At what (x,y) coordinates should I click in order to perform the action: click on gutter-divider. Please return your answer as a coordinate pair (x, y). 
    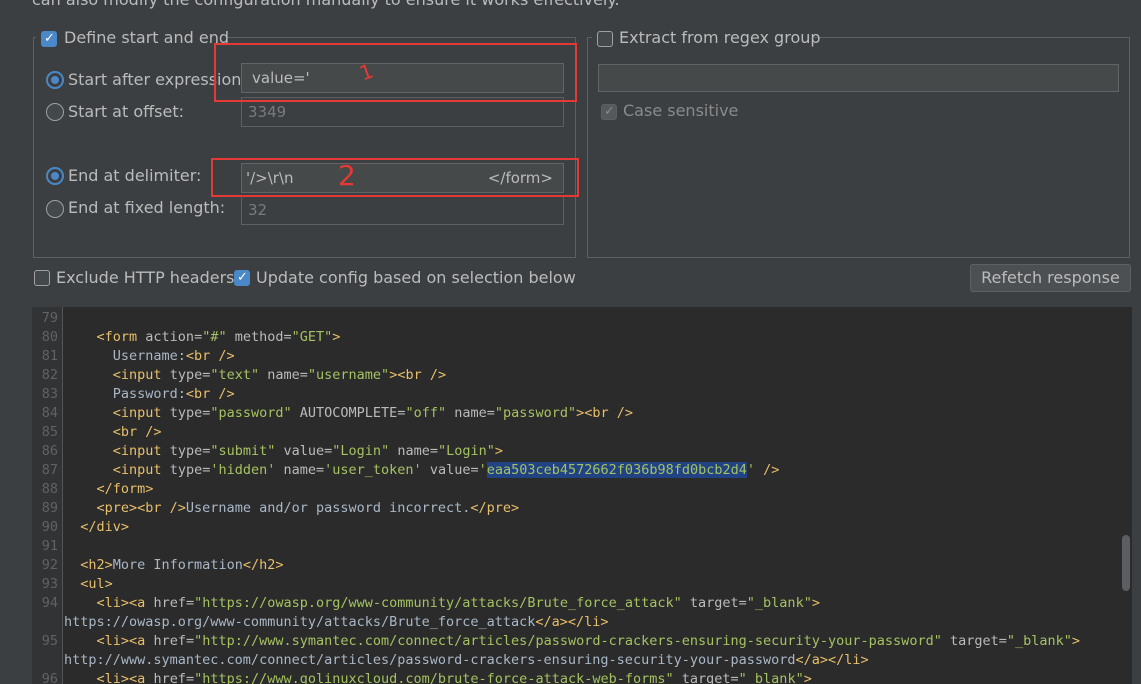
    Looking at the image, I should click on (62, 495).